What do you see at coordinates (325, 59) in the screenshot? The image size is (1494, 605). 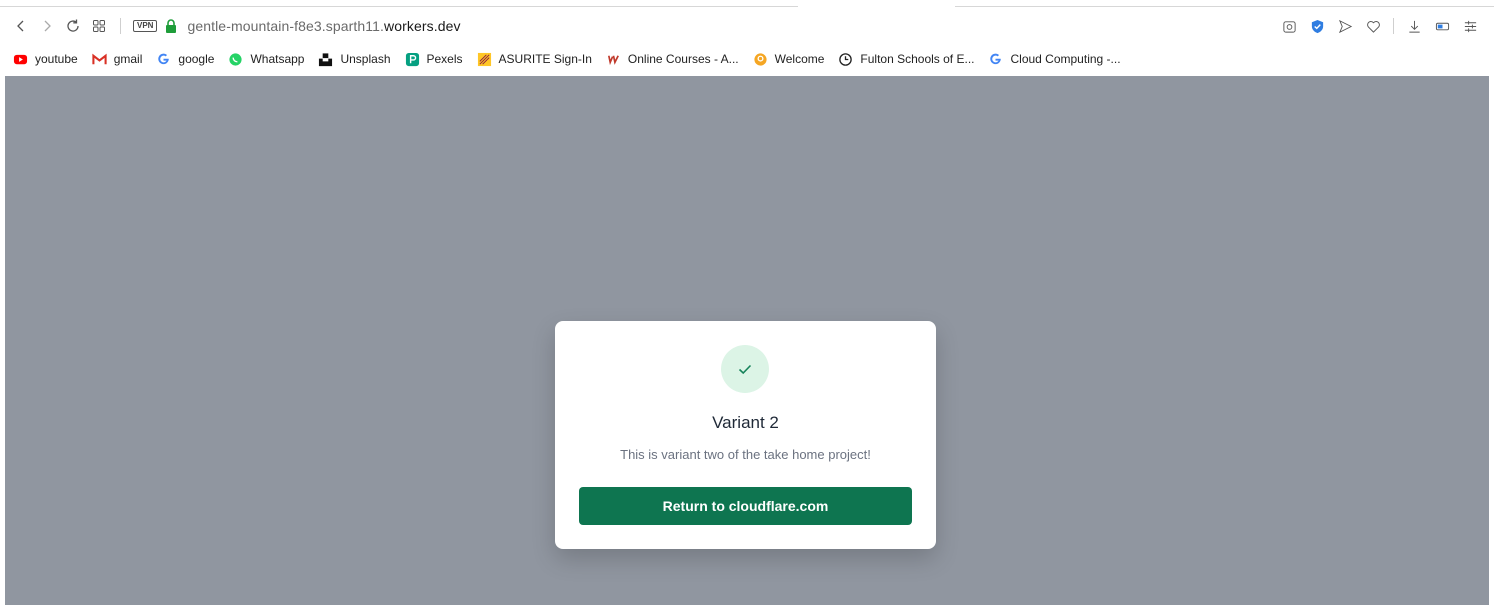 I see `unsplash-icon` at bounding box center [325, 59].